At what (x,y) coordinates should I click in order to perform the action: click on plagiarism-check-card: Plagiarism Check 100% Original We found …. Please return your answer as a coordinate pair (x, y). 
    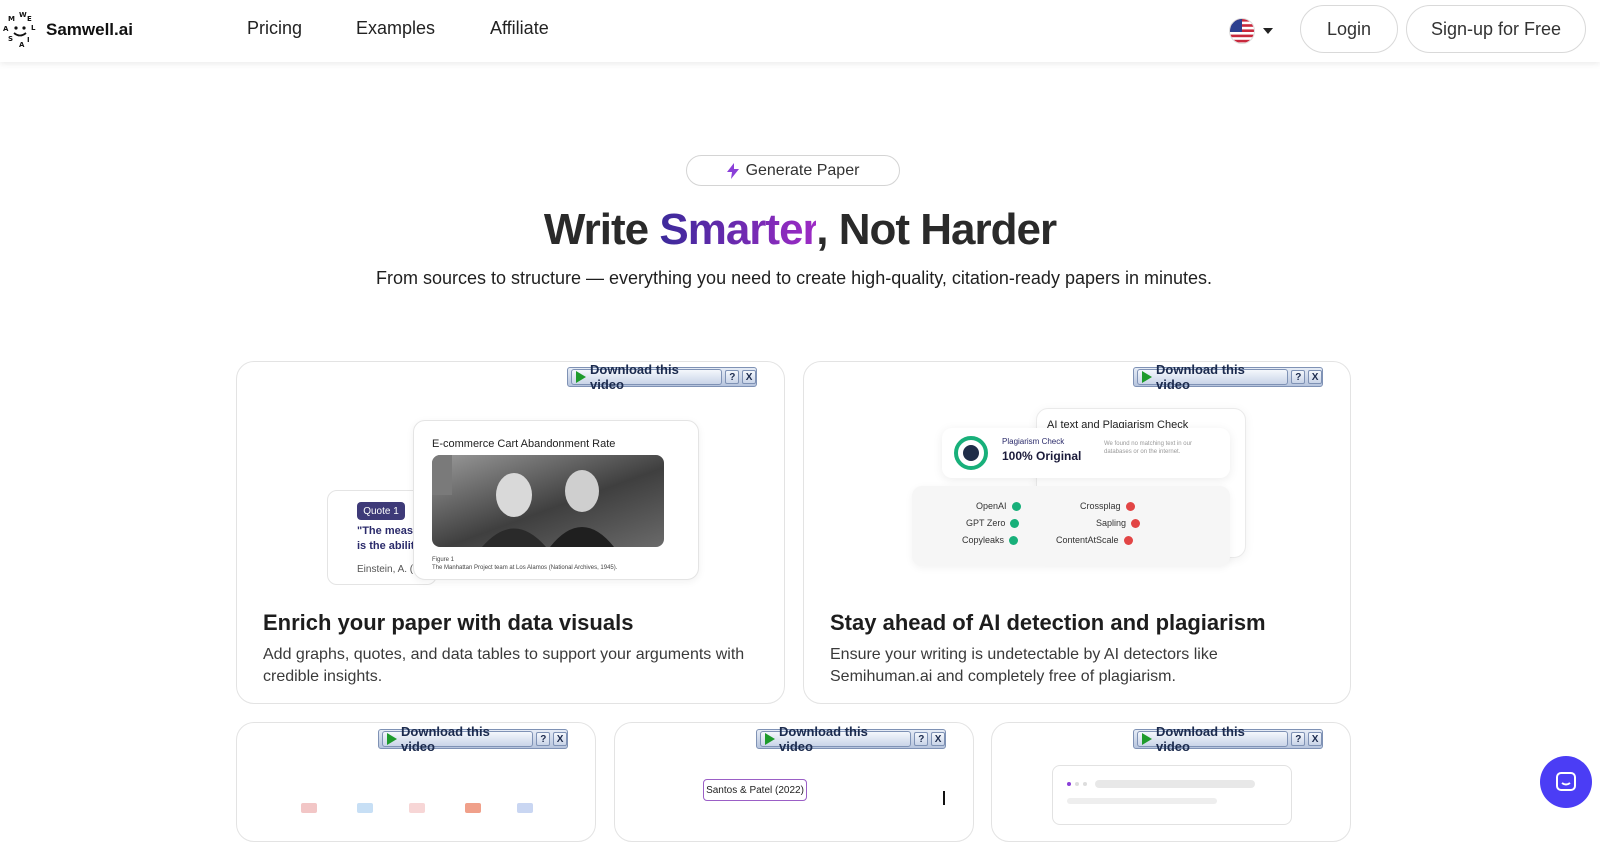
    Looking at the image, I should click on (1086, 453).